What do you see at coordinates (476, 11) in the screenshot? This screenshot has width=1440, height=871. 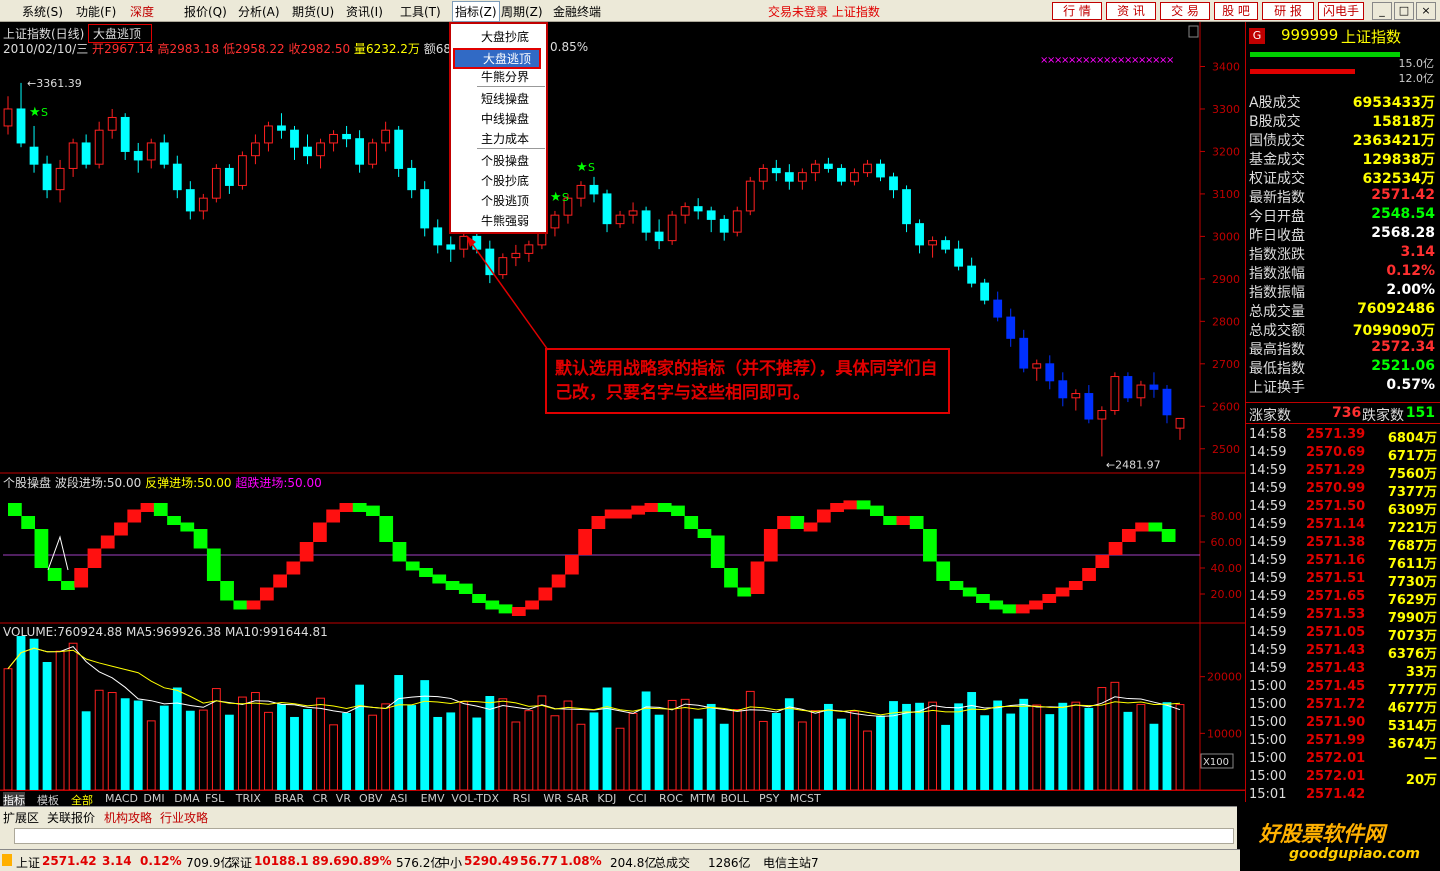 I see `menu-indicator: 指标(Z)` at bounding box center [476, 11].